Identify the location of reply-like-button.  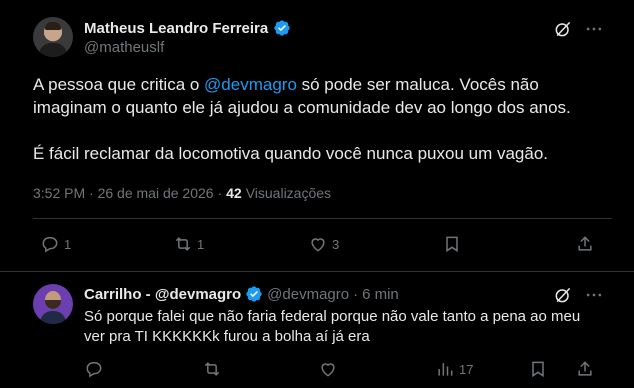
(328, 369).